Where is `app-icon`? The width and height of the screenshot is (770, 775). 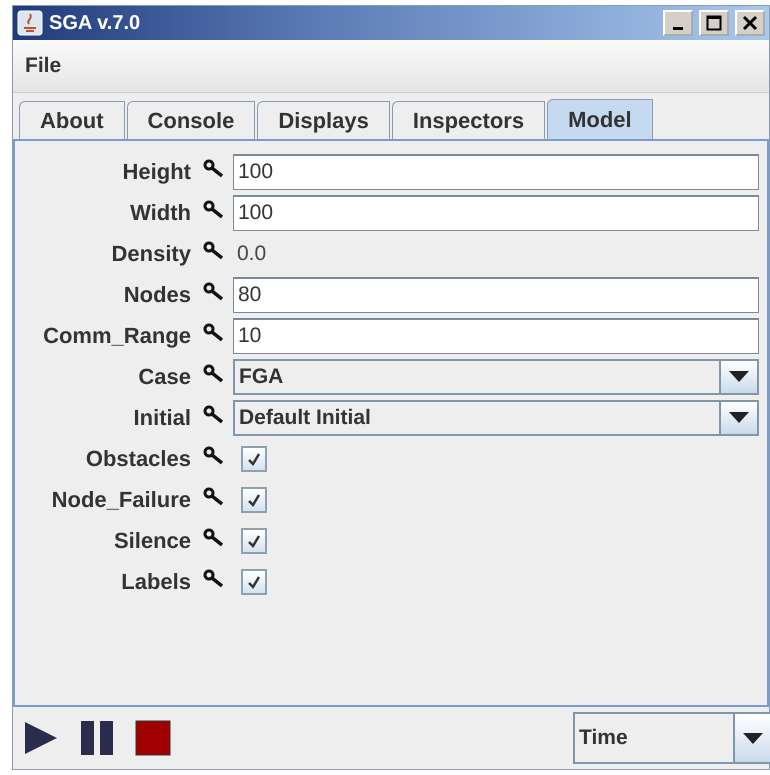
app-icon is located at coordinates (30, 23).